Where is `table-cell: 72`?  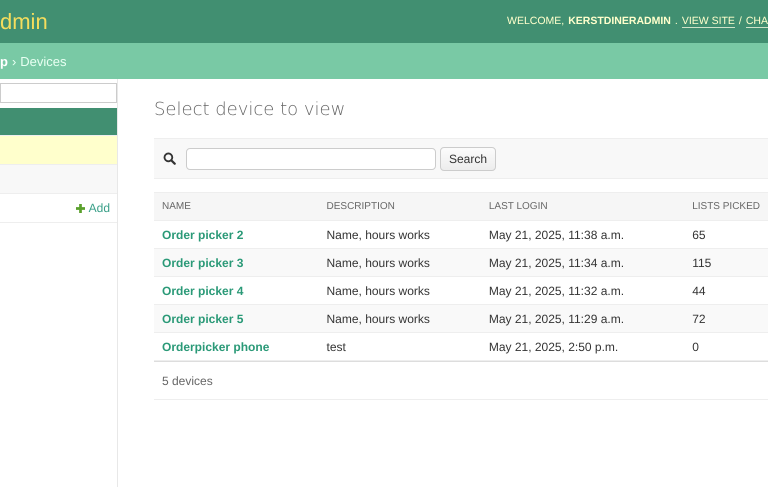 table-cell: 72 is located at coordinates (726, 318).